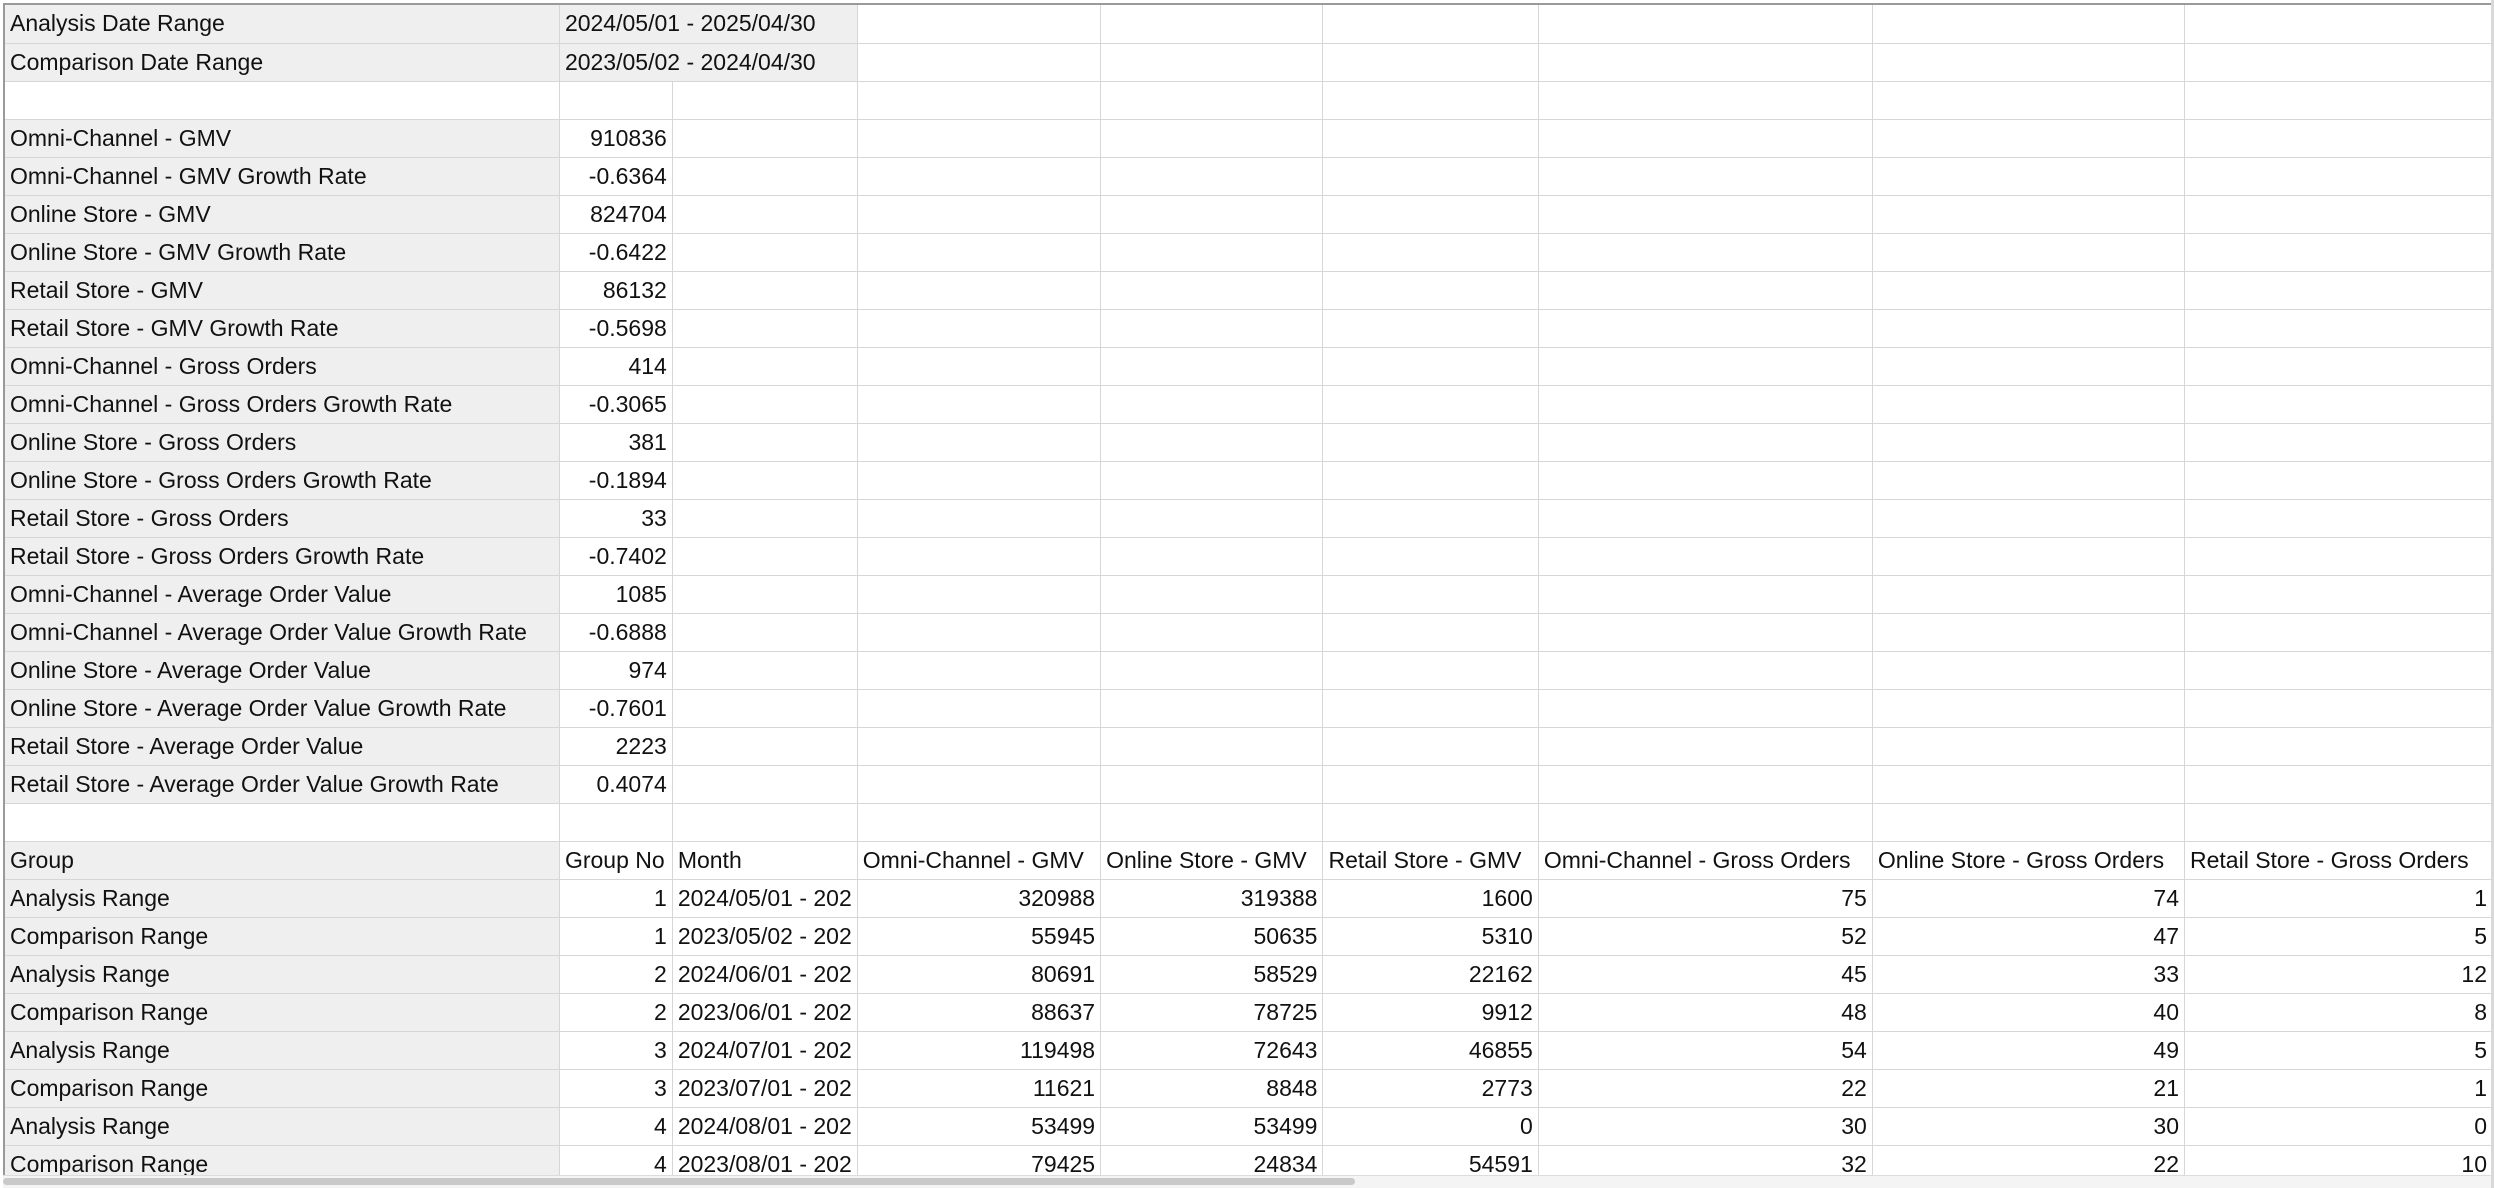  I want to click on metric-label: Retail Store - GMV, so click(282, 290).